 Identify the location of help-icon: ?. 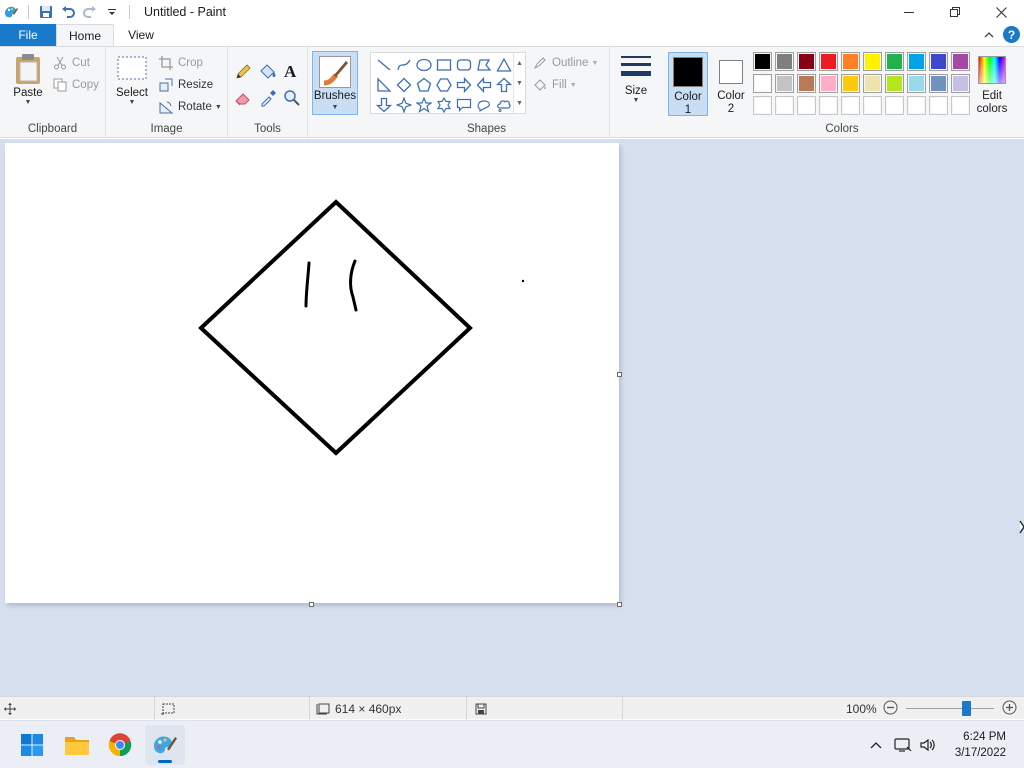
(1011, 34).